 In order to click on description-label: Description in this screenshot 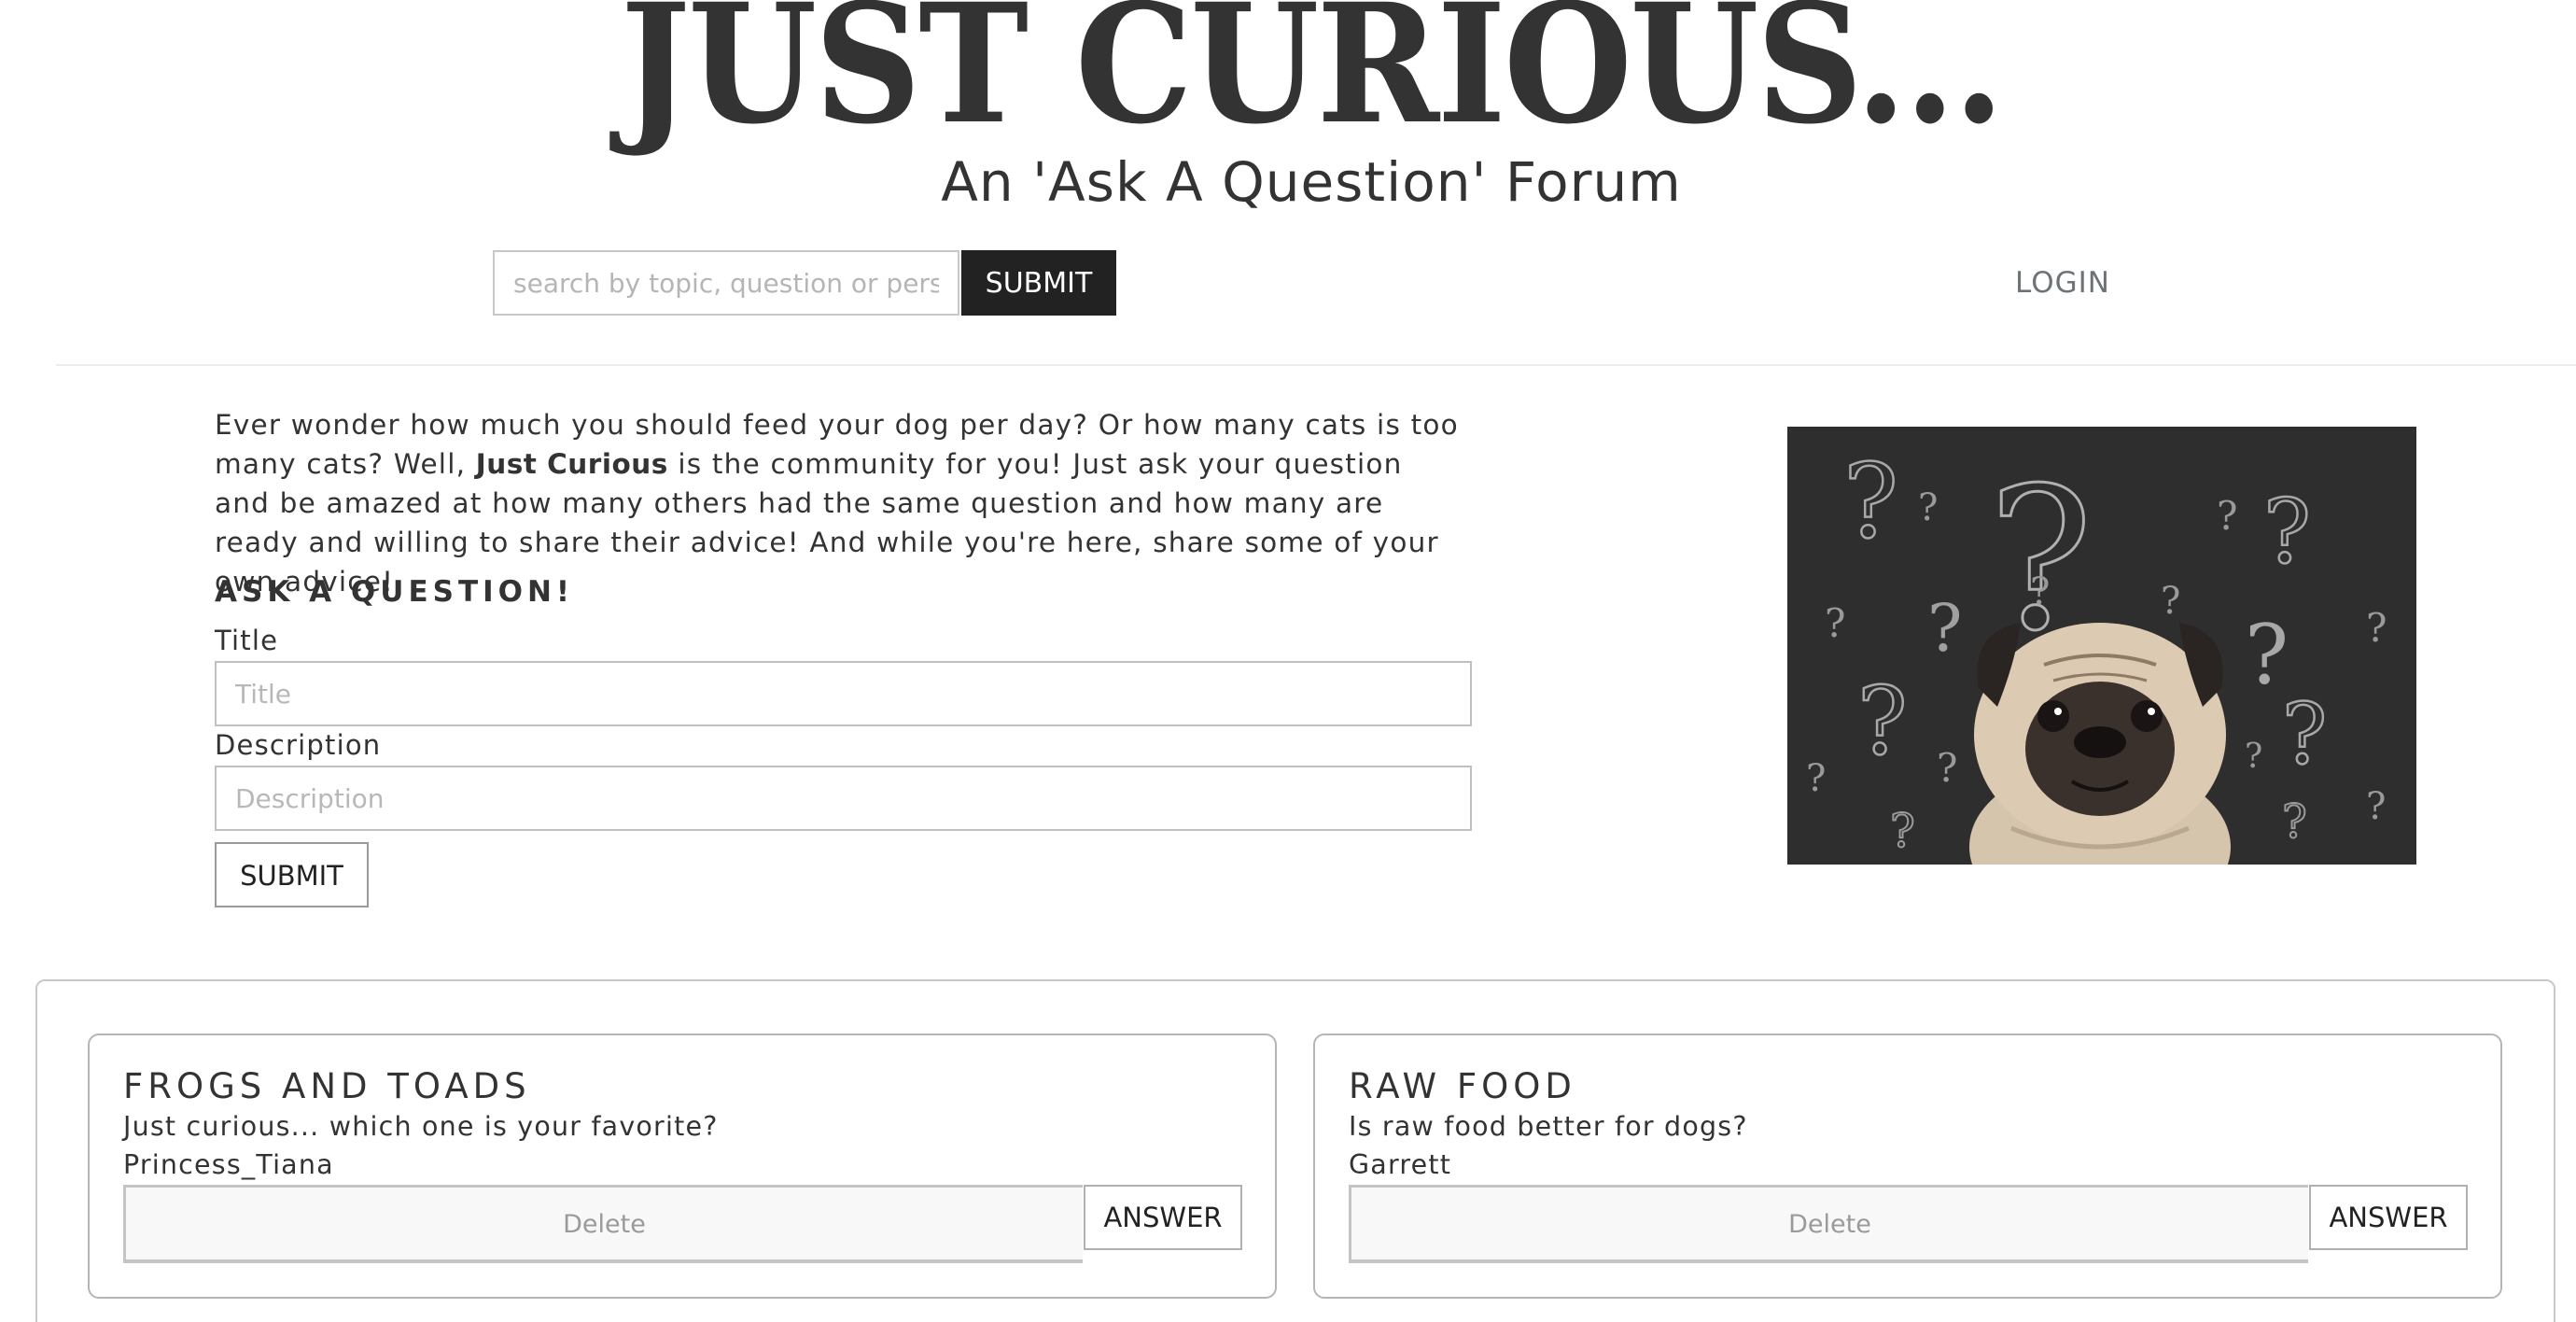, I will do `click(298, 745)`.